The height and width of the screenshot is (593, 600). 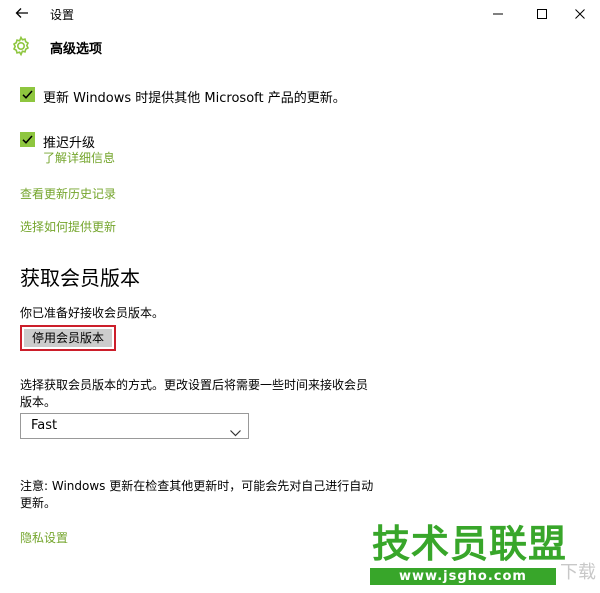 I want to click on minimize-button, so click(x=498, y=14).